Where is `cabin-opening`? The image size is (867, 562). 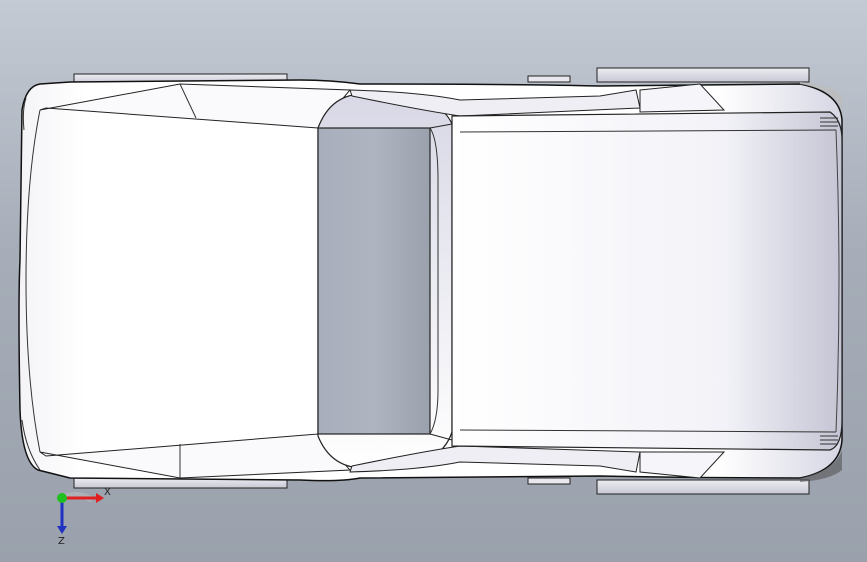 cabin-opening is located at coordinates (385, 281).